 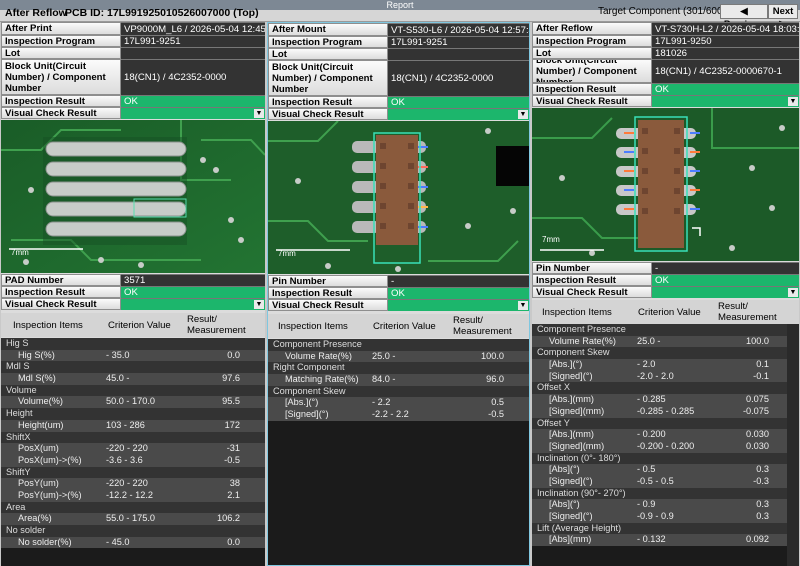 I want to click on item-name: Area(%), so click(x=35, y=518).